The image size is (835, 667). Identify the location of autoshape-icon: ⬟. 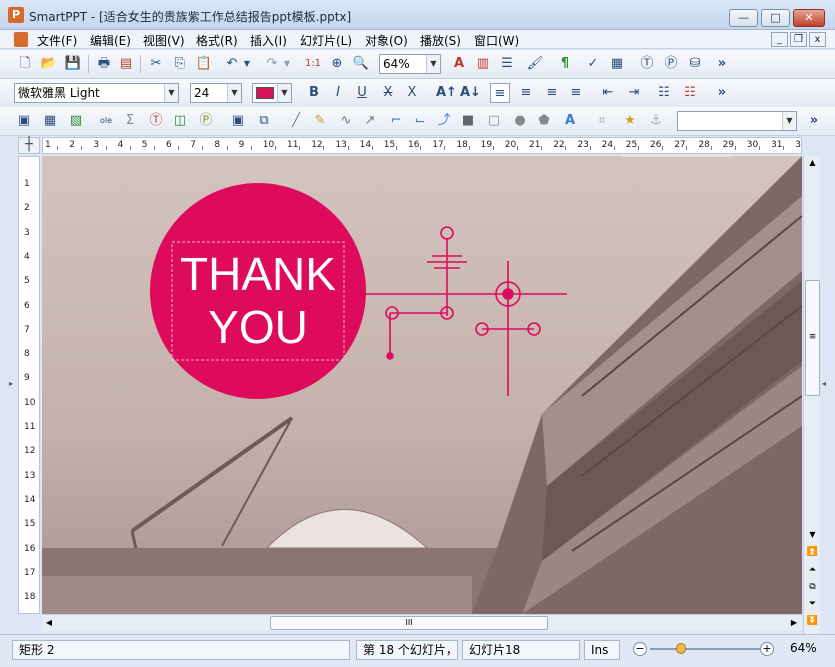
(544, 121).